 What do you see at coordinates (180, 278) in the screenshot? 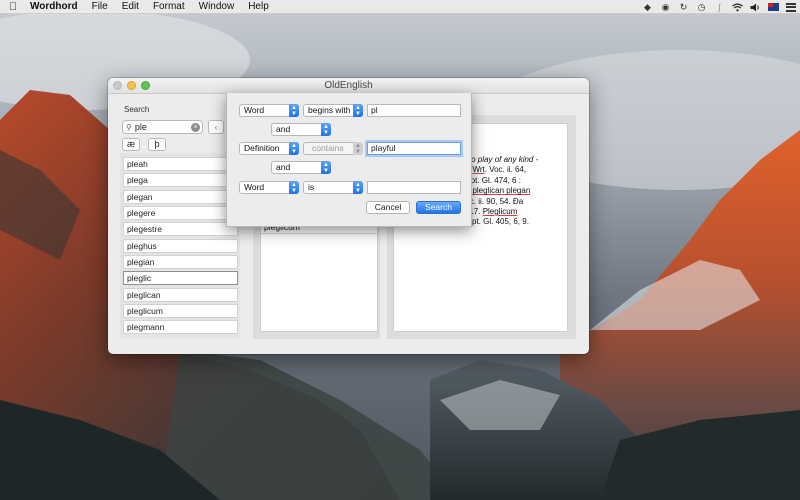
I see `list-item-selected: pleglic` at bounding box center [180, 278].